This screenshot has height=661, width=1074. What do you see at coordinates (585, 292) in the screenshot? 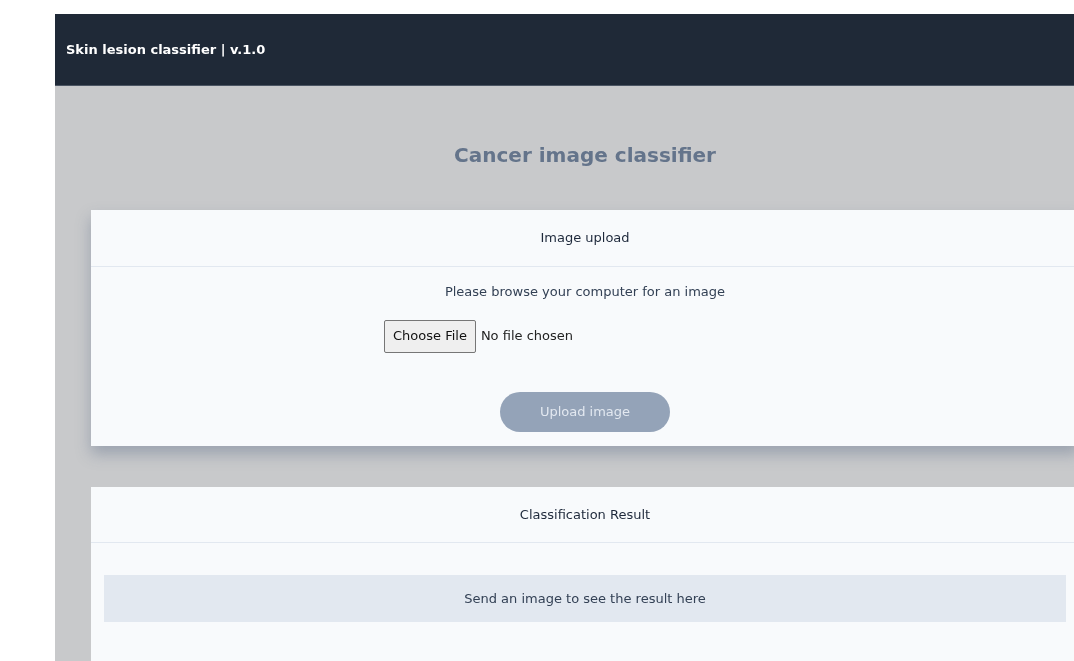
I see `instruction-text: Please browse your computer for an image` at bounding box center [585, 292].